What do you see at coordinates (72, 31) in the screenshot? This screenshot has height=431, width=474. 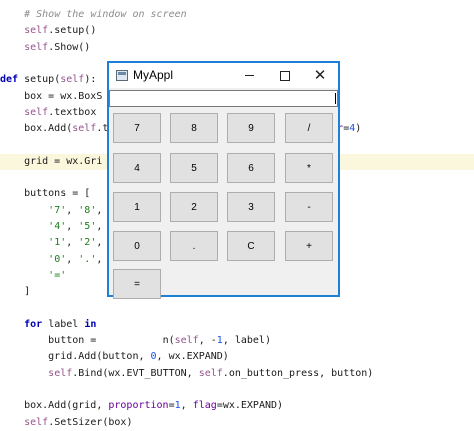 I see `code-token: .setup()` at bounding box center [72, 31].